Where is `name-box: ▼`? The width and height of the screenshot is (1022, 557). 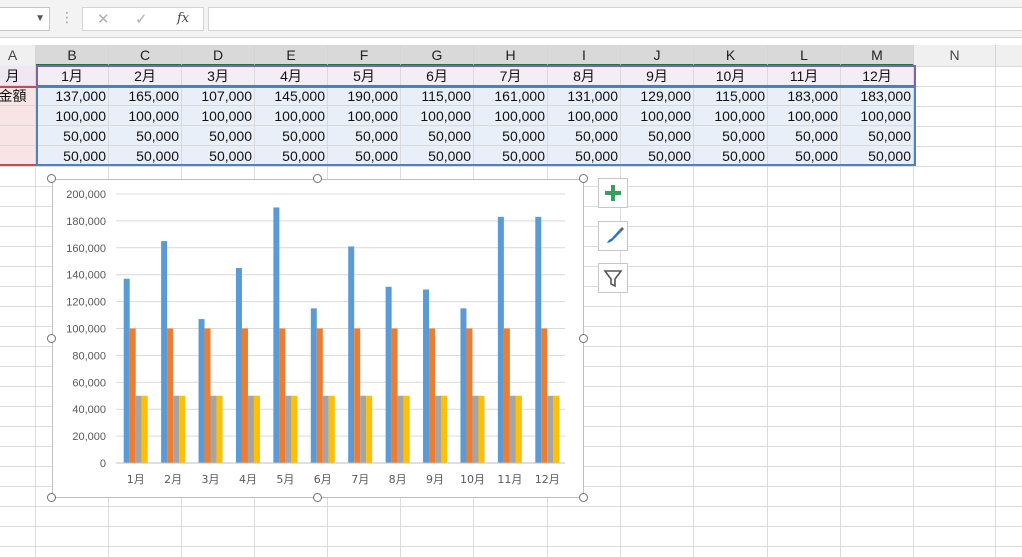
name-box: ▼ is located at coordinates (25, 19).